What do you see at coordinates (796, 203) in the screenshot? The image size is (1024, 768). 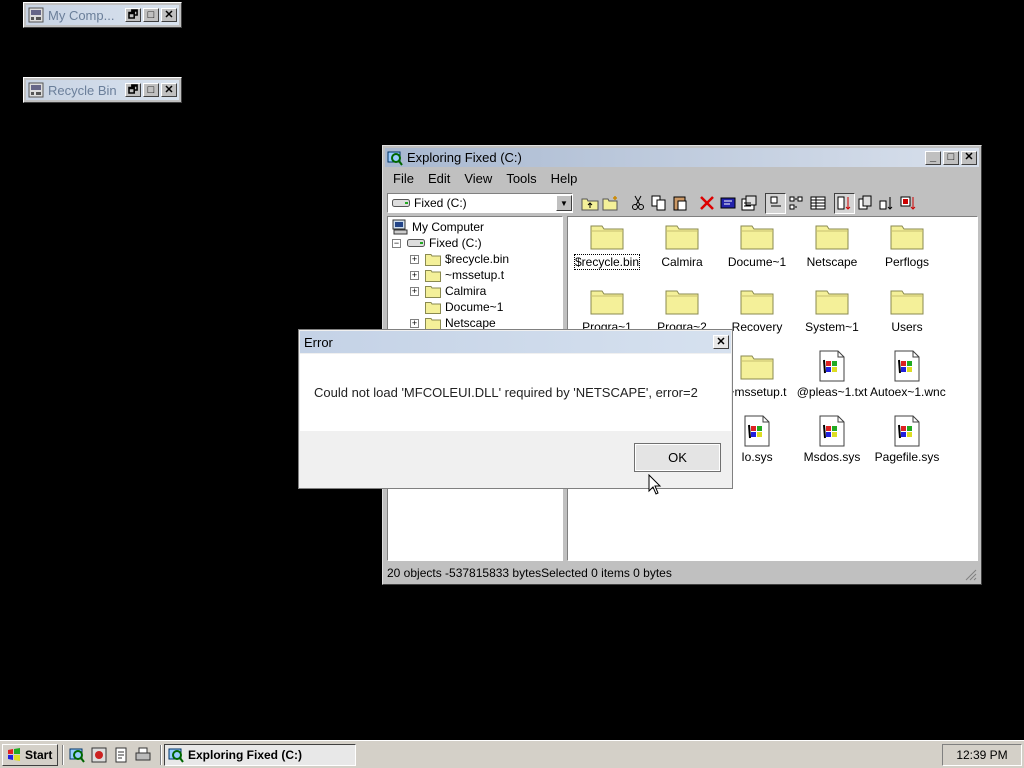 I see `small-icons-view-button` at bounding box center [796, 203].